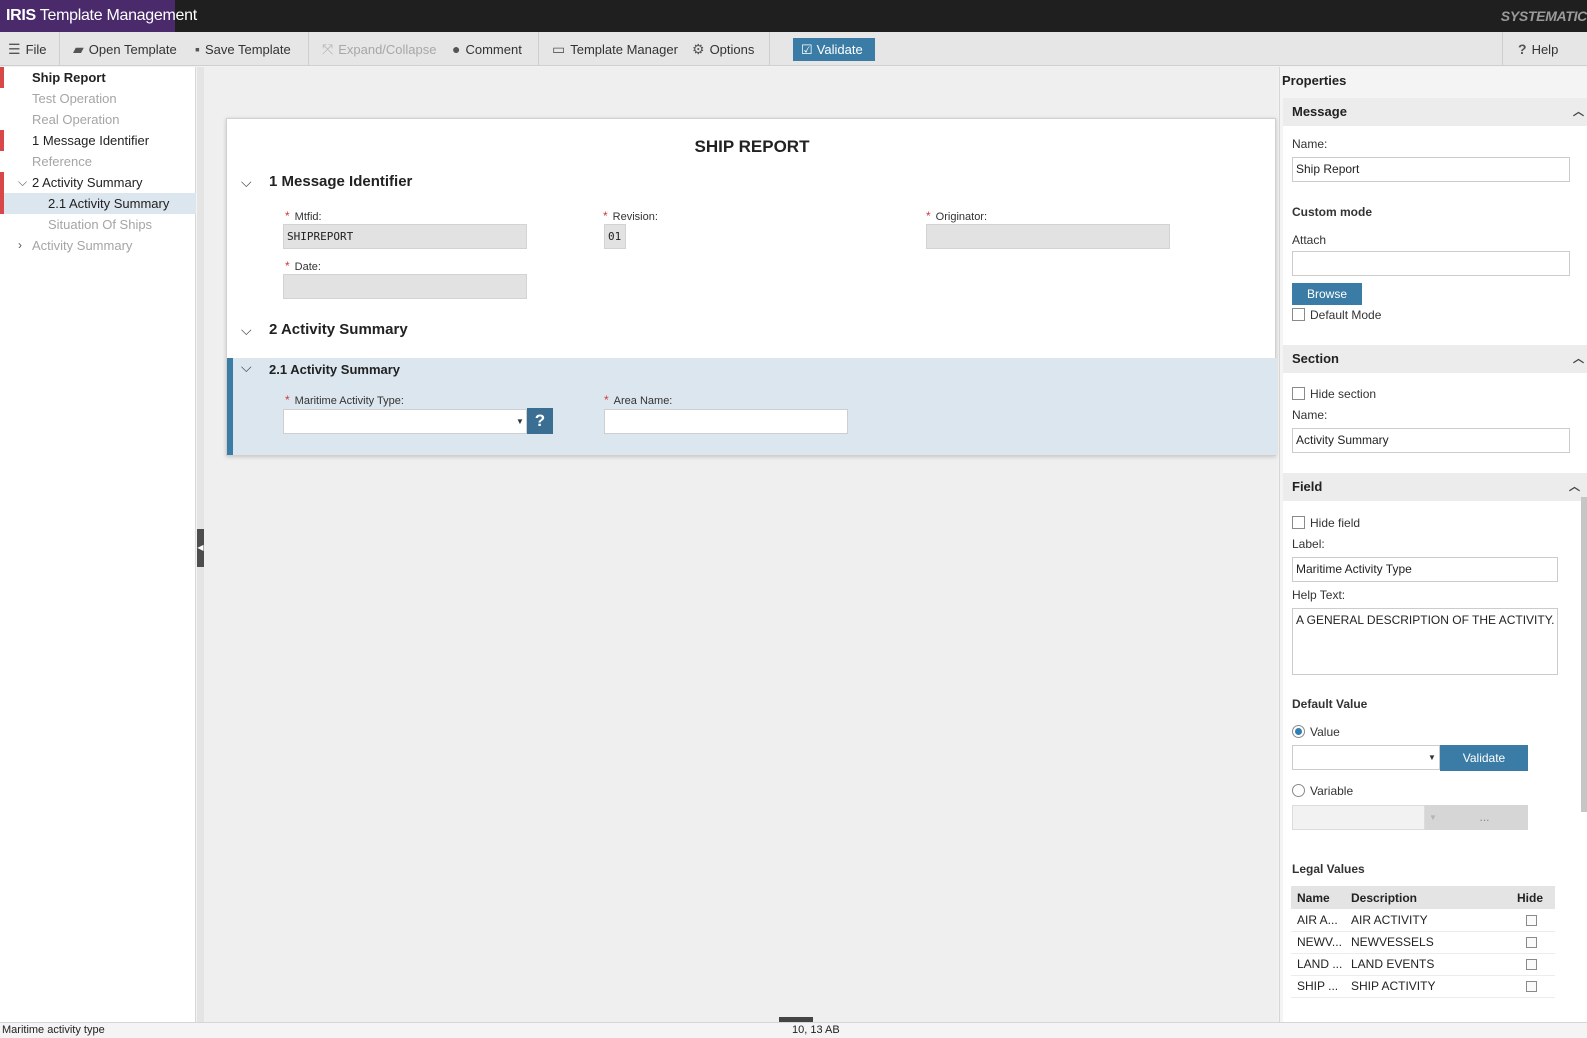 This screenshot has height=1038, width=1587. Describe the element at coordinates (1426, 964) in the screenshot. I see `legal-value-description: LAND EVENTS` at that location.